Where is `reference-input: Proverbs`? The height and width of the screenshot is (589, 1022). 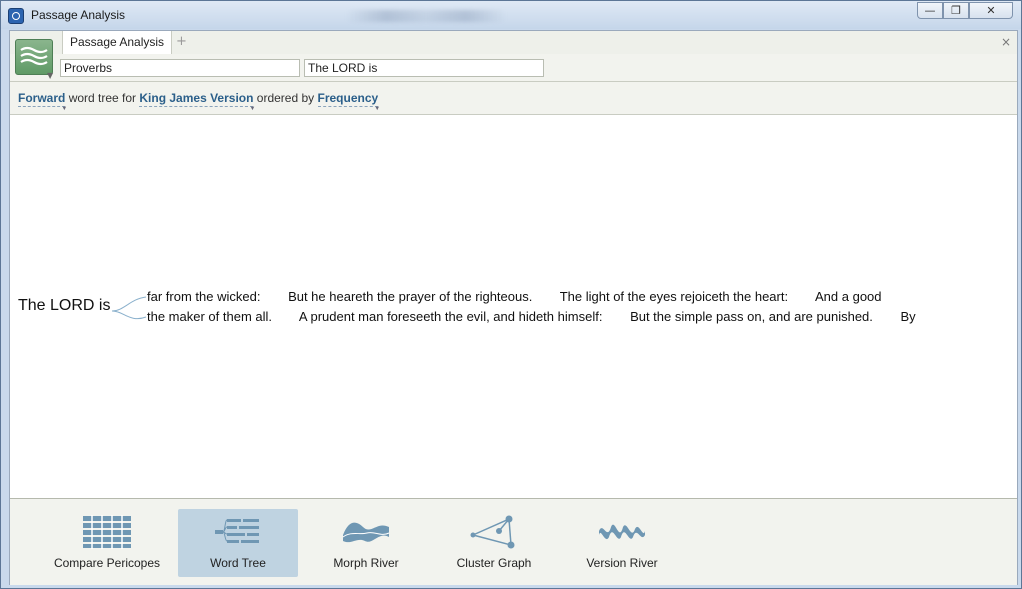
reference-input: Proverbs is located at coordinates (180, 68).